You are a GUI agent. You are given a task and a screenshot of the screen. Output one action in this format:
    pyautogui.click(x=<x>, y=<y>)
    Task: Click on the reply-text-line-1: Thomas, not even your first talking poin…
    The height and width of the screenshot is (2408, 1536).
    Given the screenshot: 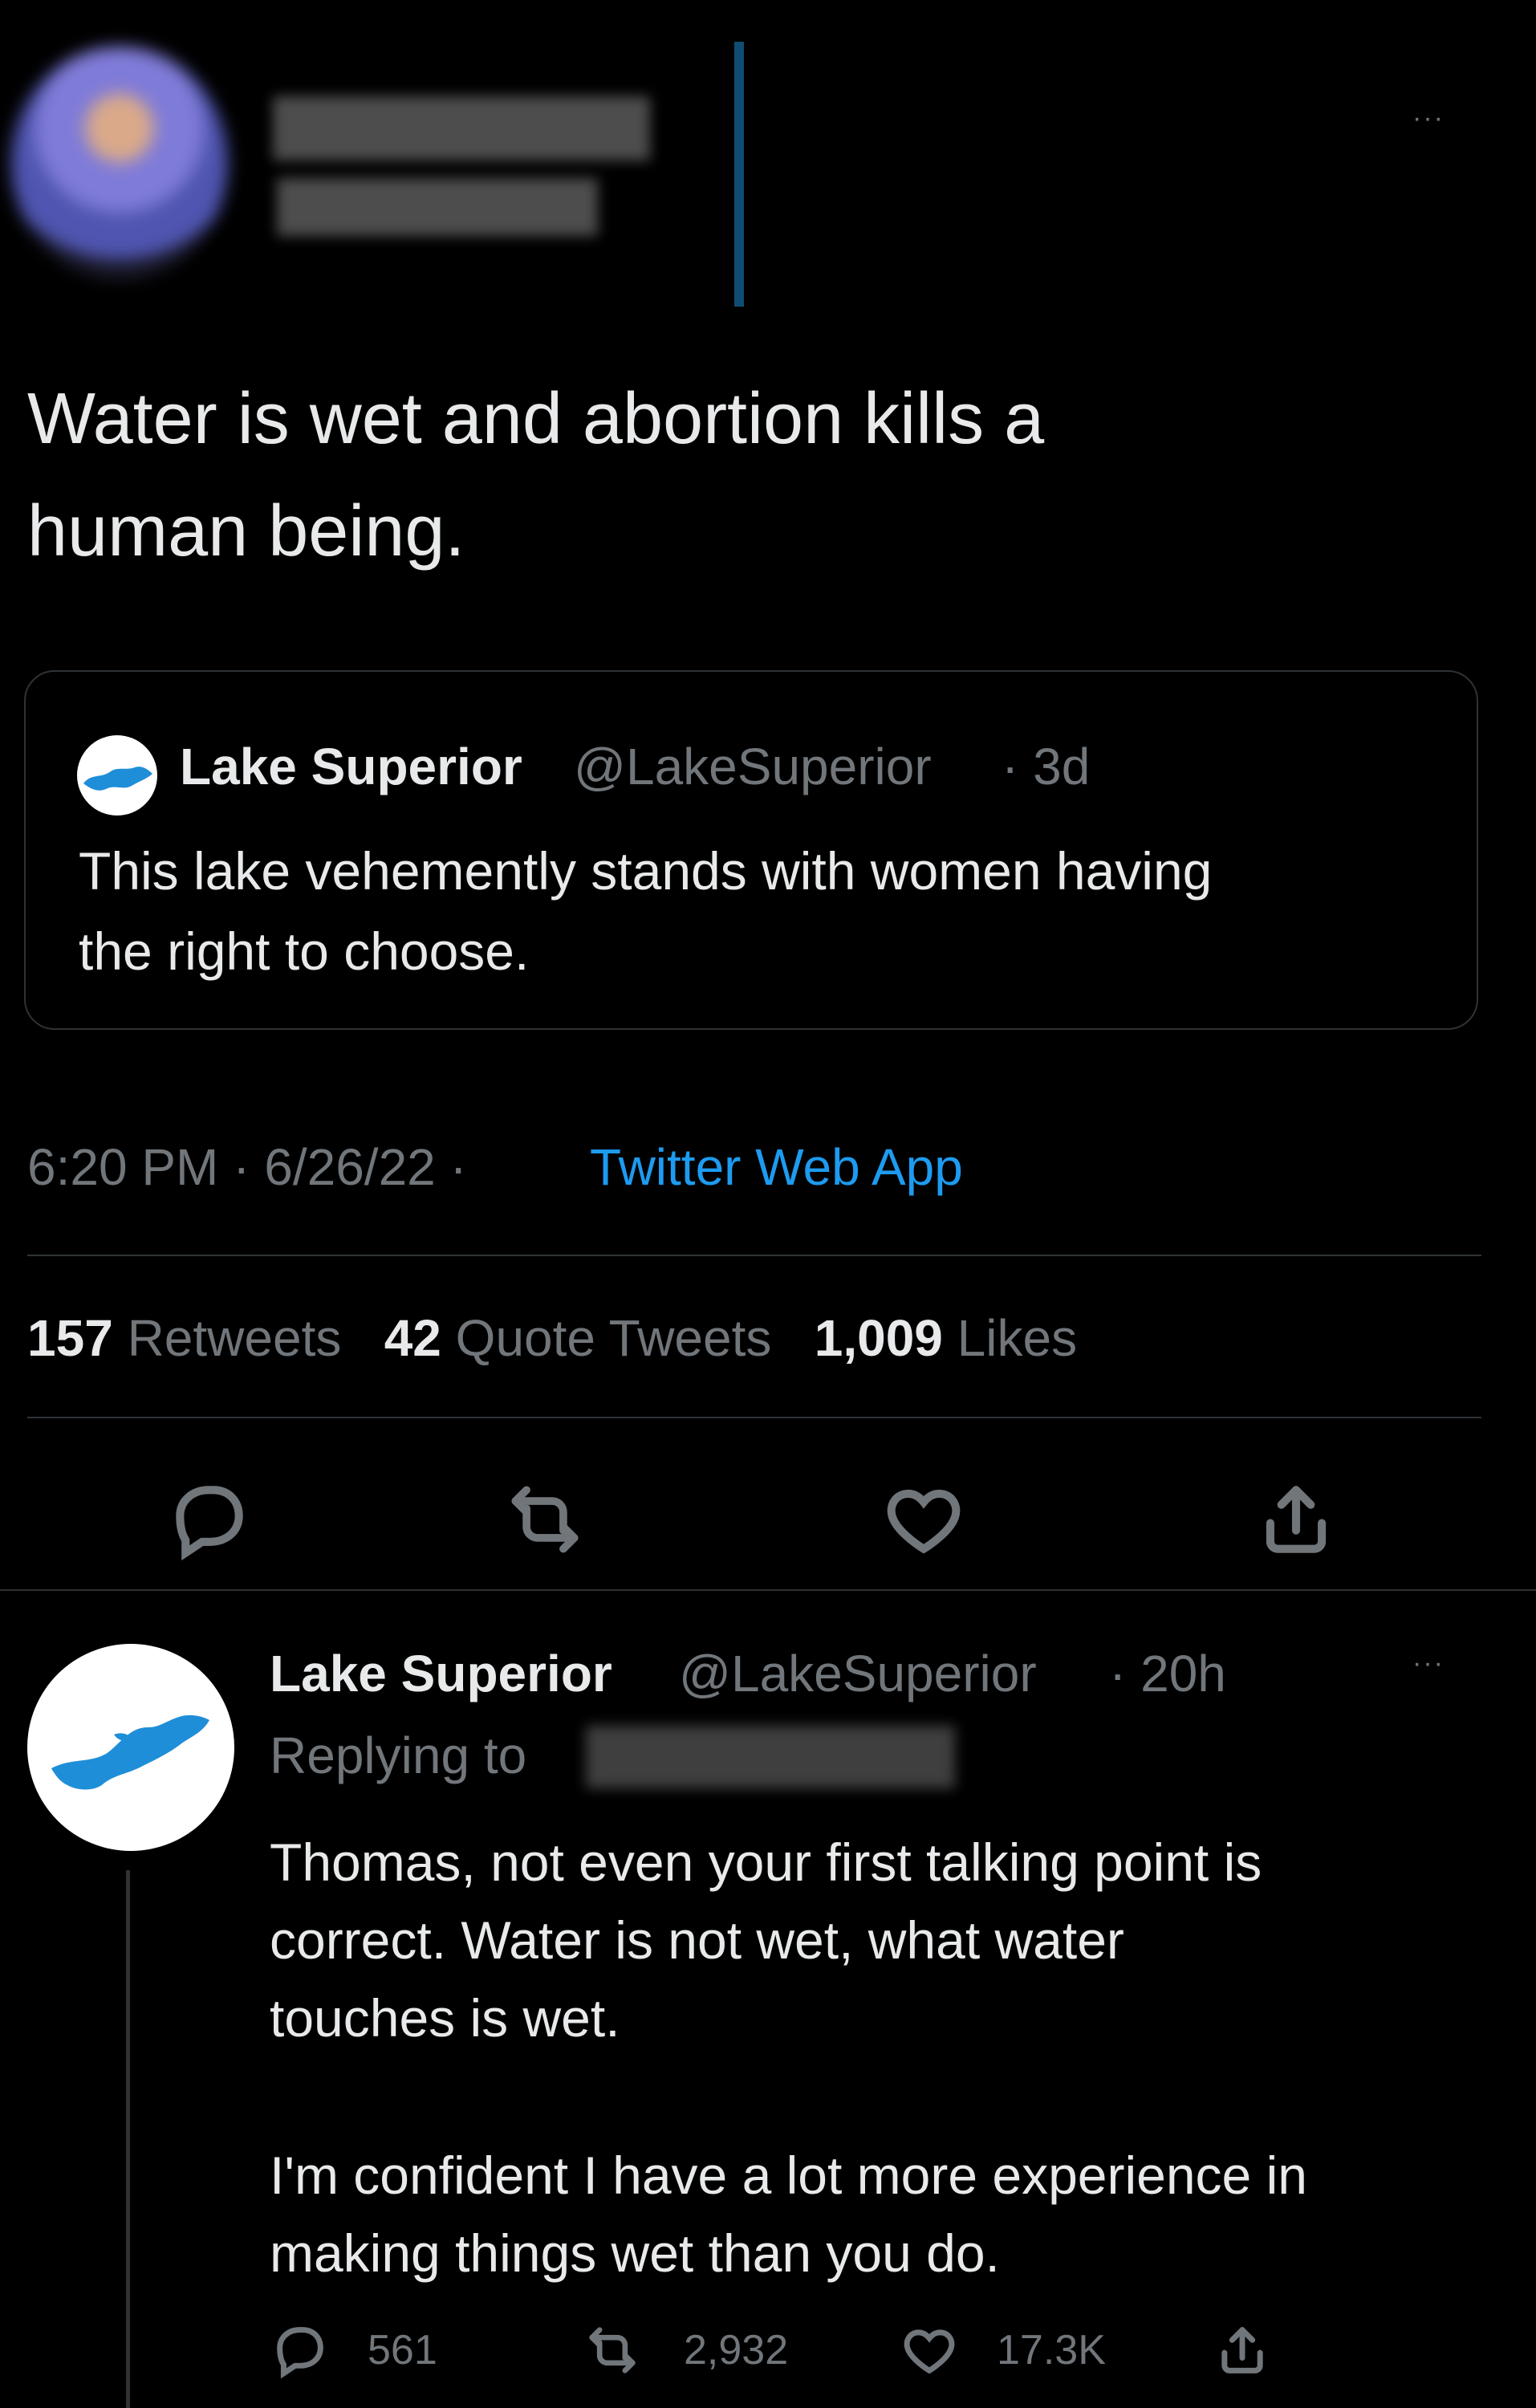 What is the action you would take?
    pyautogui.click(x=766, y=1862)
    